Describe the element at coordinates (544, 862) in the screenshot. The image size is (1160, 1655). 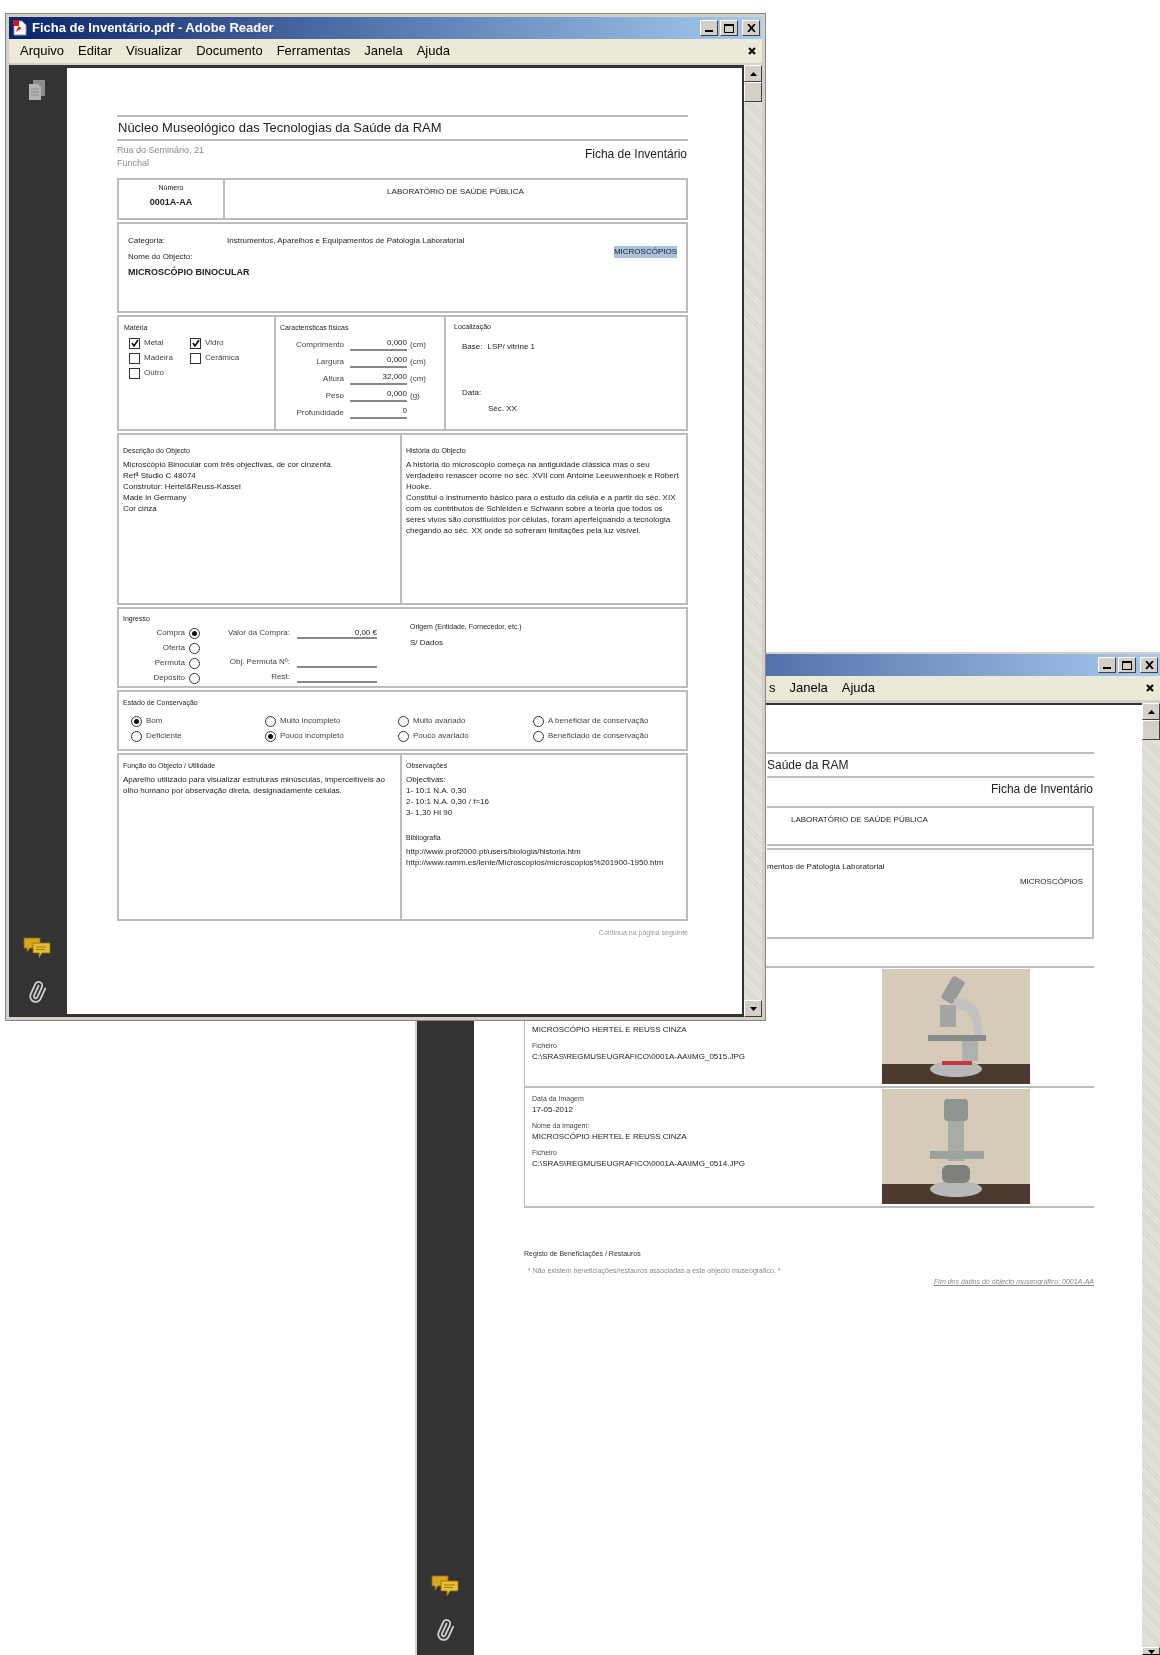
I see `bibliography-link: http://www.ramm.es/lente/Microscopios/microscopios%201900-1950.htm` at that location.